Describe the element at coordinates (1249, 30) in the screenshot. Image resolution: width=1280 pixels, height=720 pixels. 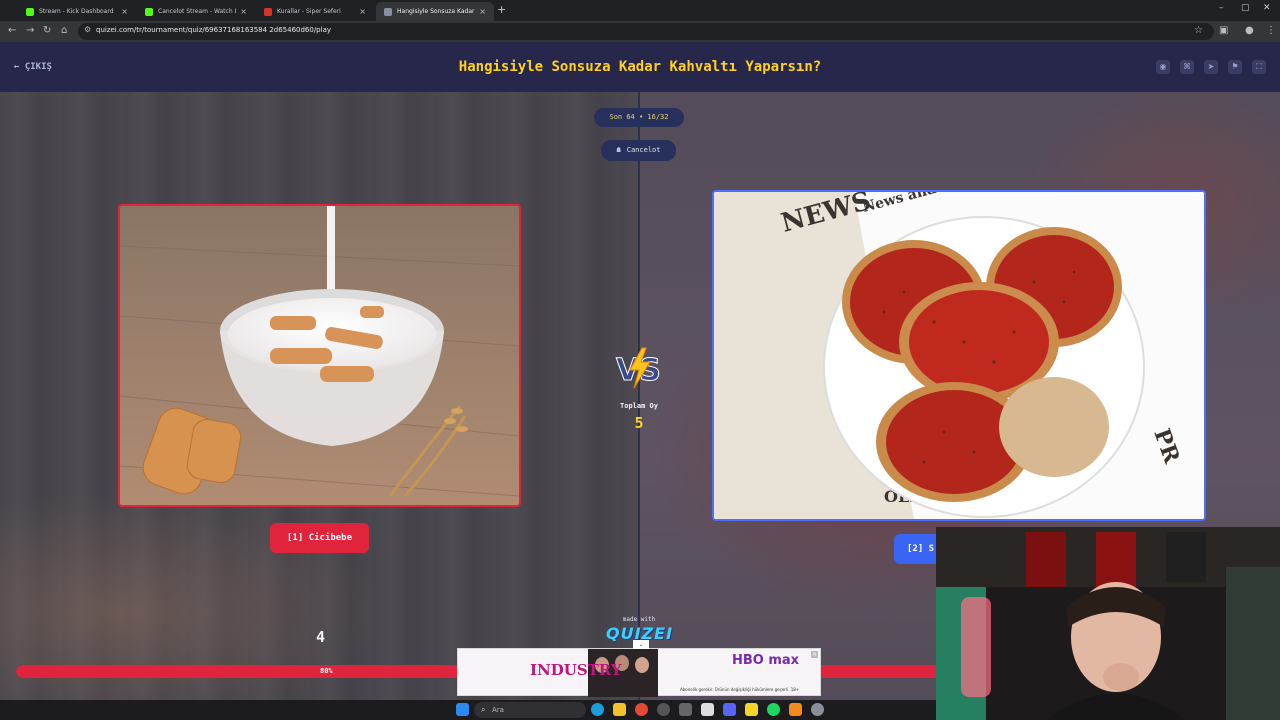
I see `profile-icon: ●` at that location.